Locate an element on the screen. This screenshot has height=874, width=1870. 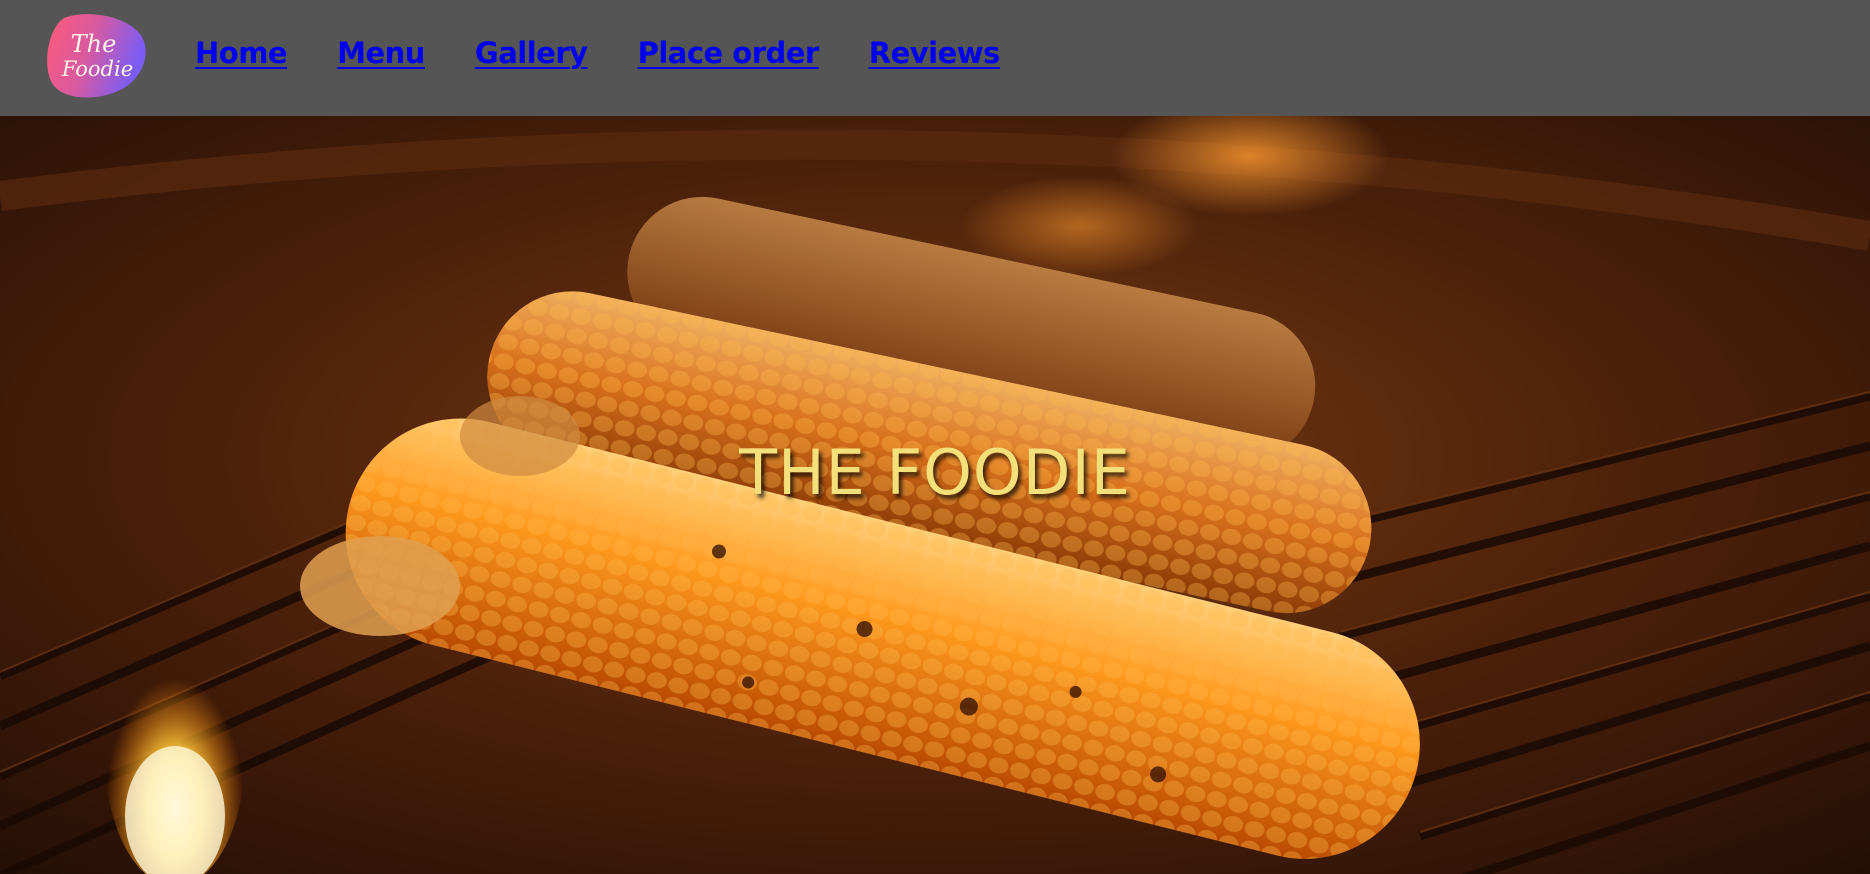
nav-link-place-order: Place order is located at coordinates (729, 53).